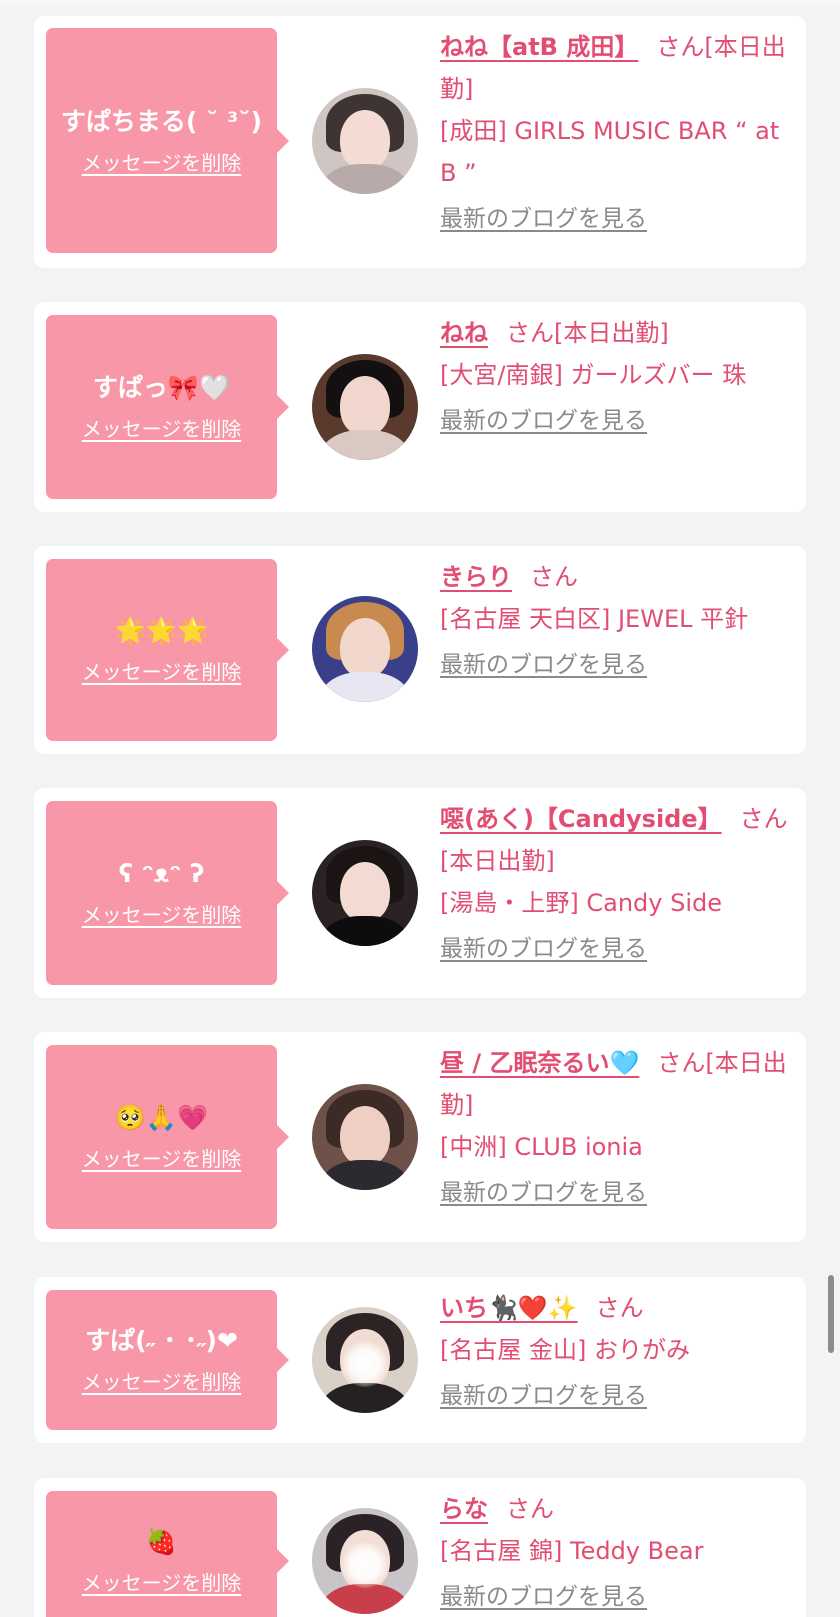 The image size is (840, 1617). Describe the element at coordinates (167, 140) in the screenshot. I see `message-bubble: すぱちまる( ˘ ³˘) メッセージを削除` at that location.